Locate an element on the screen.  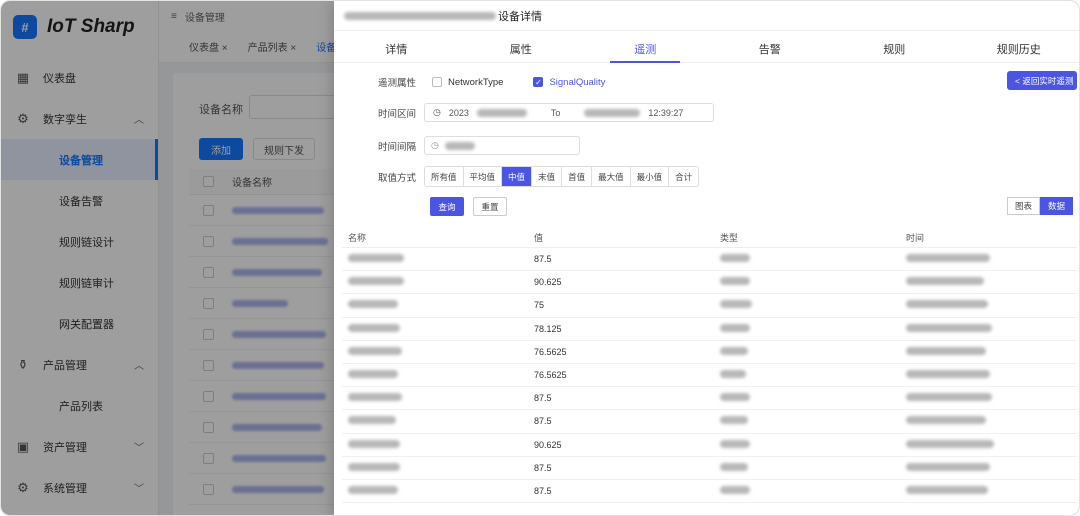
column-value: 值 is located at coordinates (539, 238).